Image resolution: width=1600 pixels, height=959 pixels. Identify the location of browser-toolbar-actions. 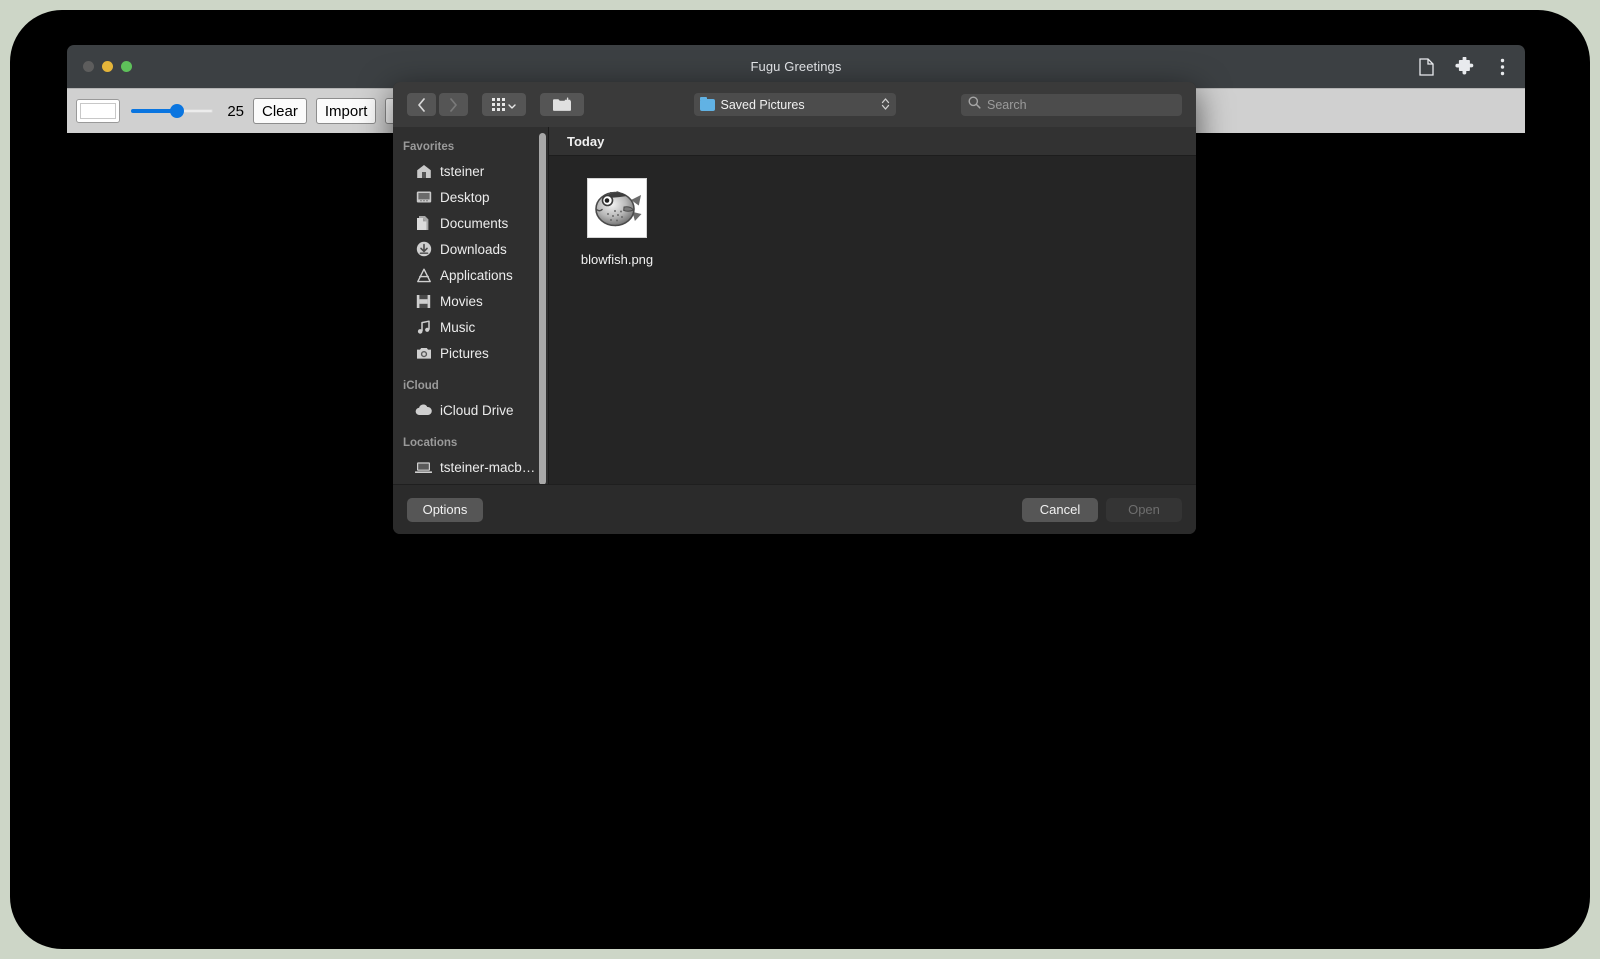
(1464, 66).